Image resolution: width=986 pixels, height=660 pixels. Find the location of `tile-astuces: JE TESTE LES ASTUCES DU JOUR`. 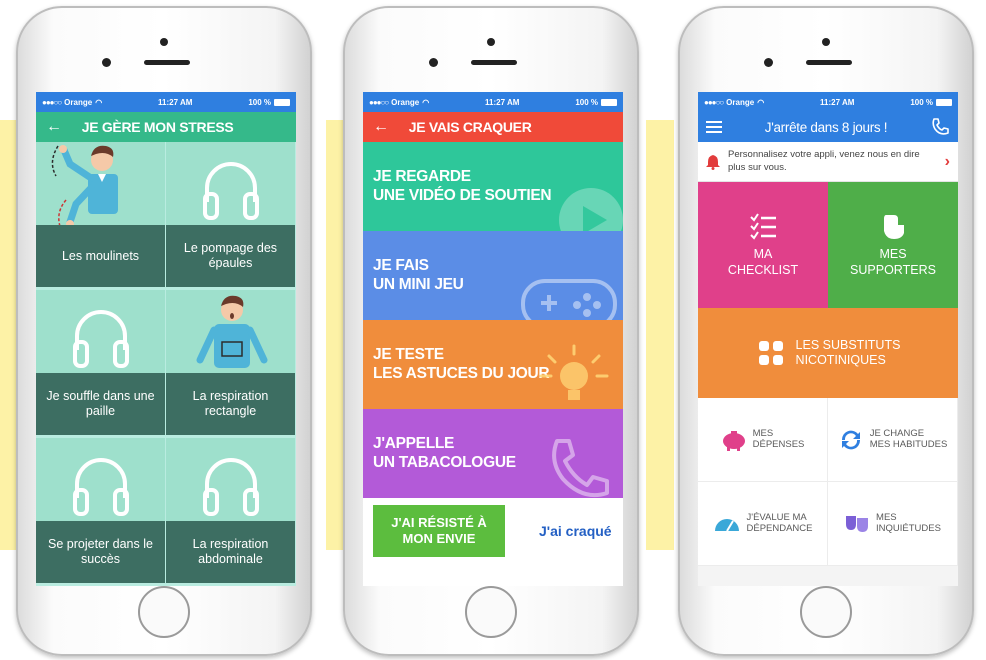

tile-astuces: JE TESTE LES ASTUCES DU JOUR is located at coordinates (493, 364).